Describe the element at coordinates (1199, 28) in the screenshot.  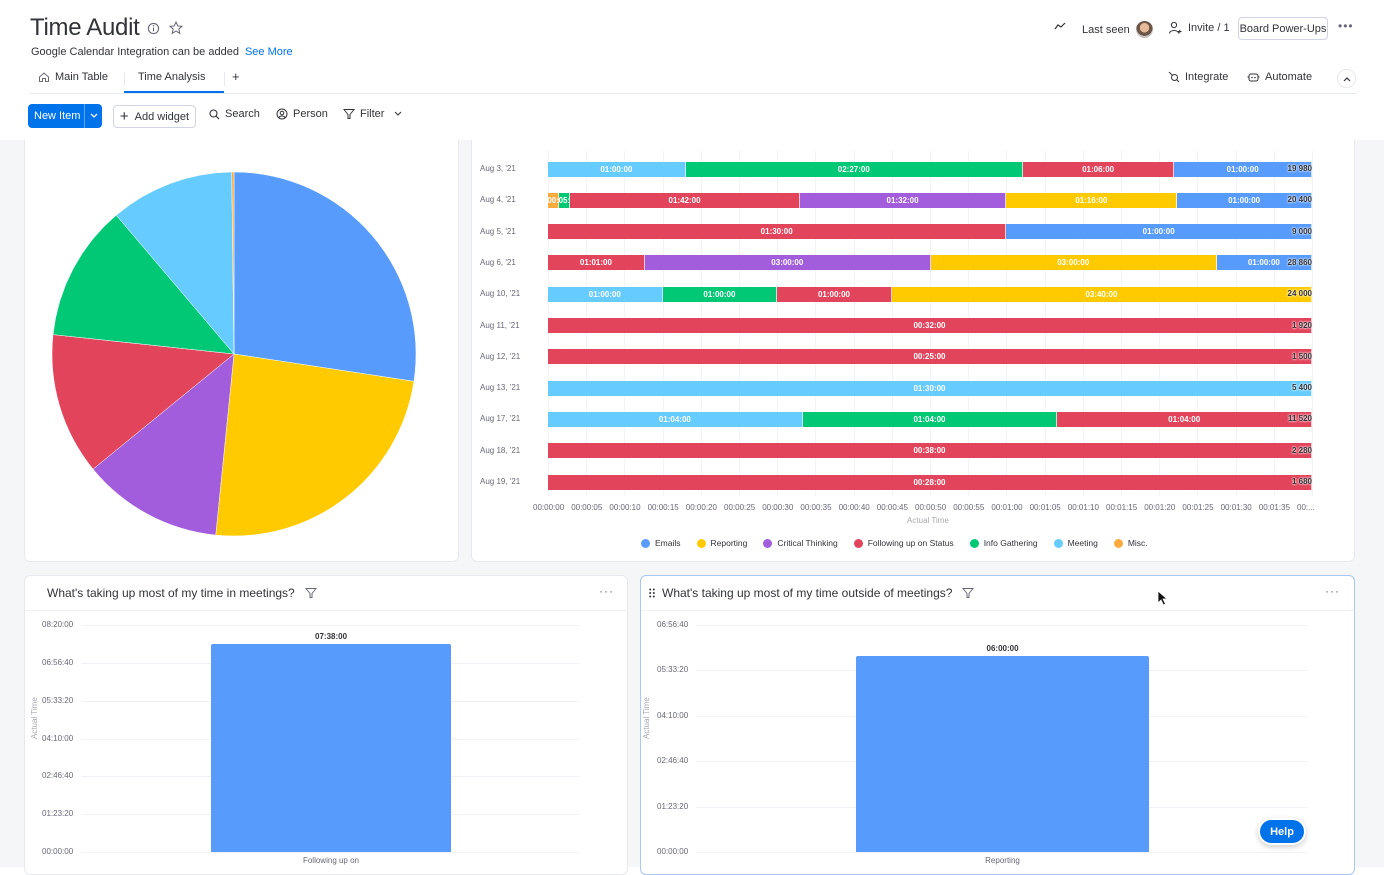
I see `invite-button: Invite / 1` at that location.